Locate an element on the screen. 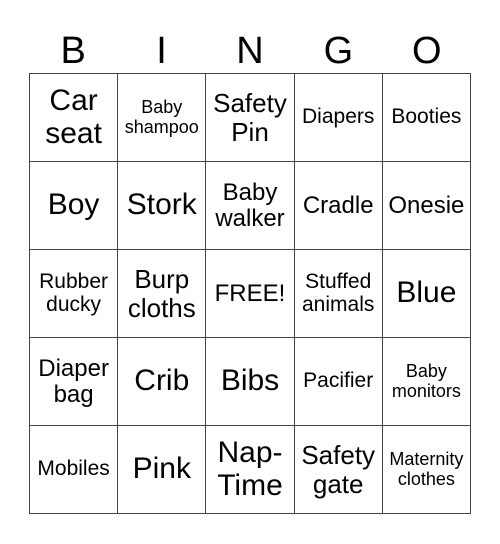 Image resolution: width=500 pixels, height=544 pixels. bingo-cell: Blue is located at coordinates (426, 294).